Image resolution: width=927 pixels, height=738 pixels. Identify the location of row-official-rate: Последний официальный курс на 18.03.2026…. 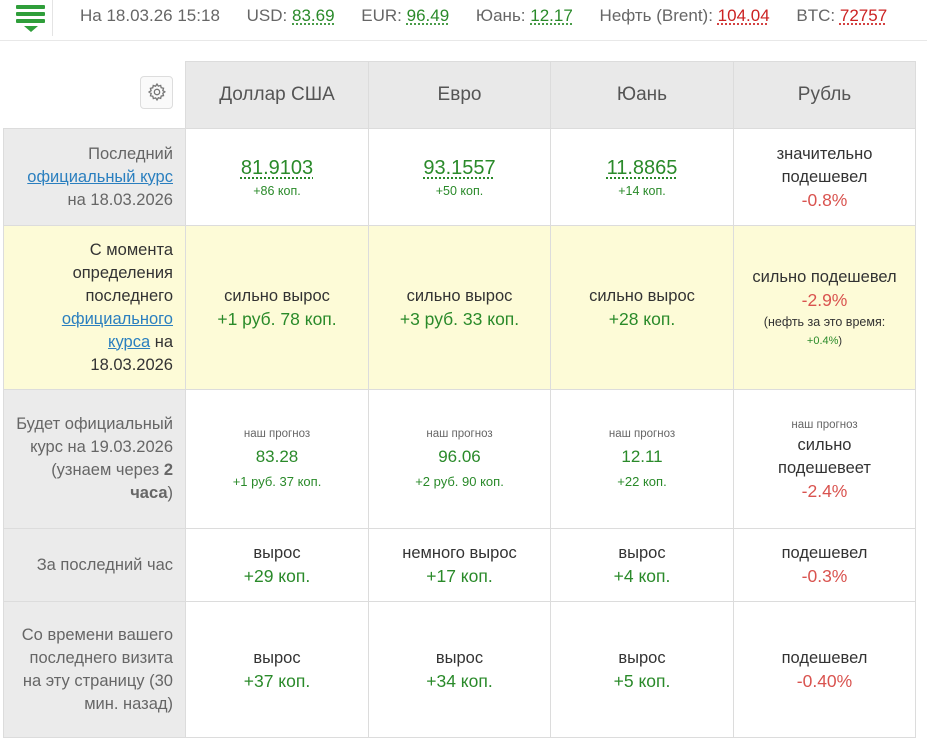
(459, 177).